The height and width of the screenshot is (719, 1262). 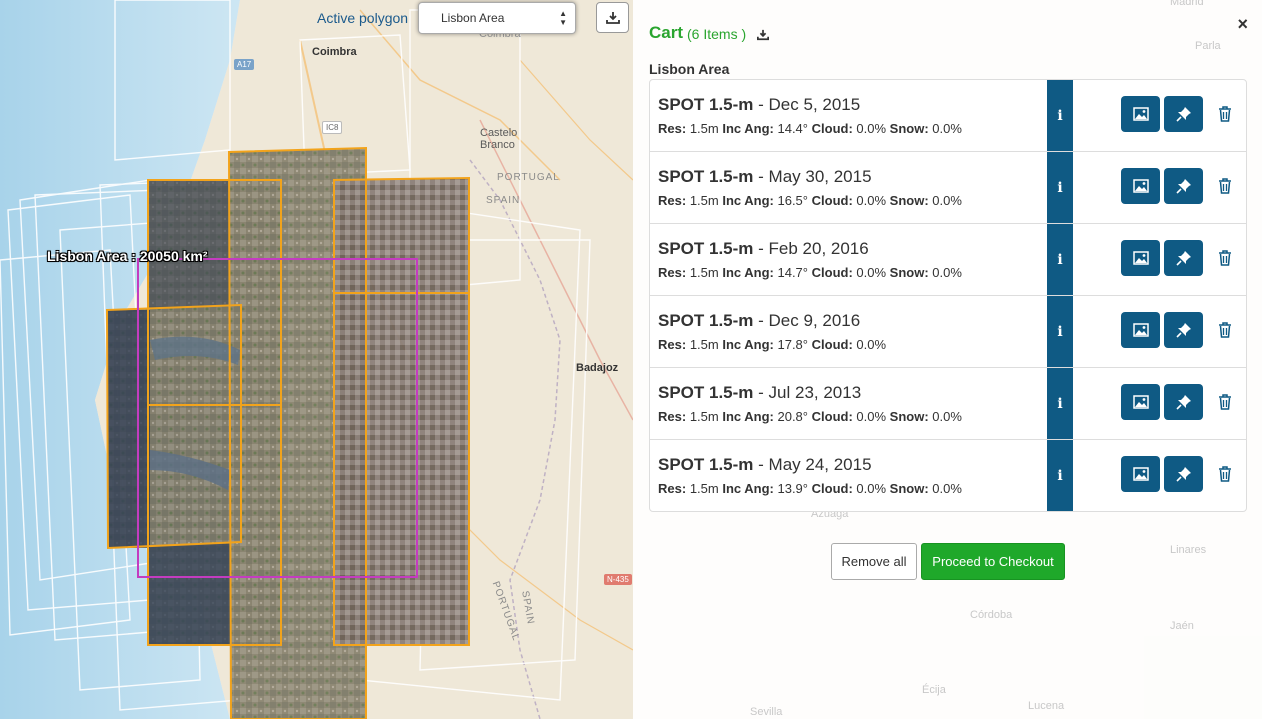 What do you see at coordinates (704, 200) in the screenshot?
I see `res-value: 1.5m` at bounding box center [704, 200].